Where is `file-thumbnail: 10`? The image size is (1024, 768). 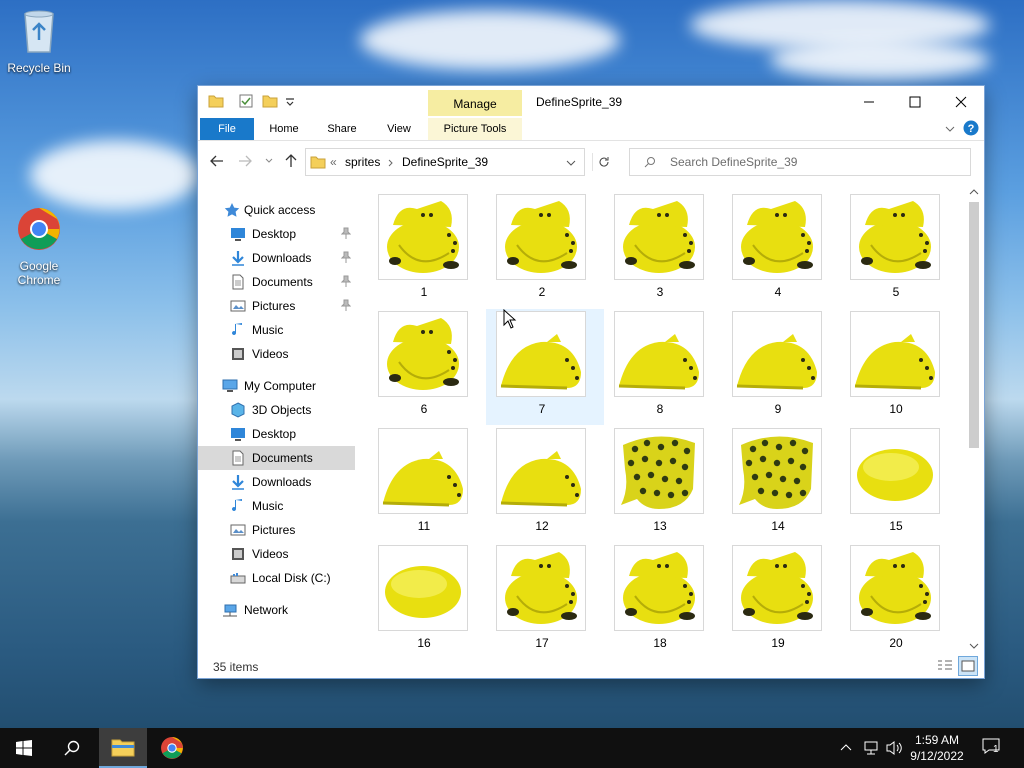
file-thumbnail: 10 is located at coordinates (899, 367).